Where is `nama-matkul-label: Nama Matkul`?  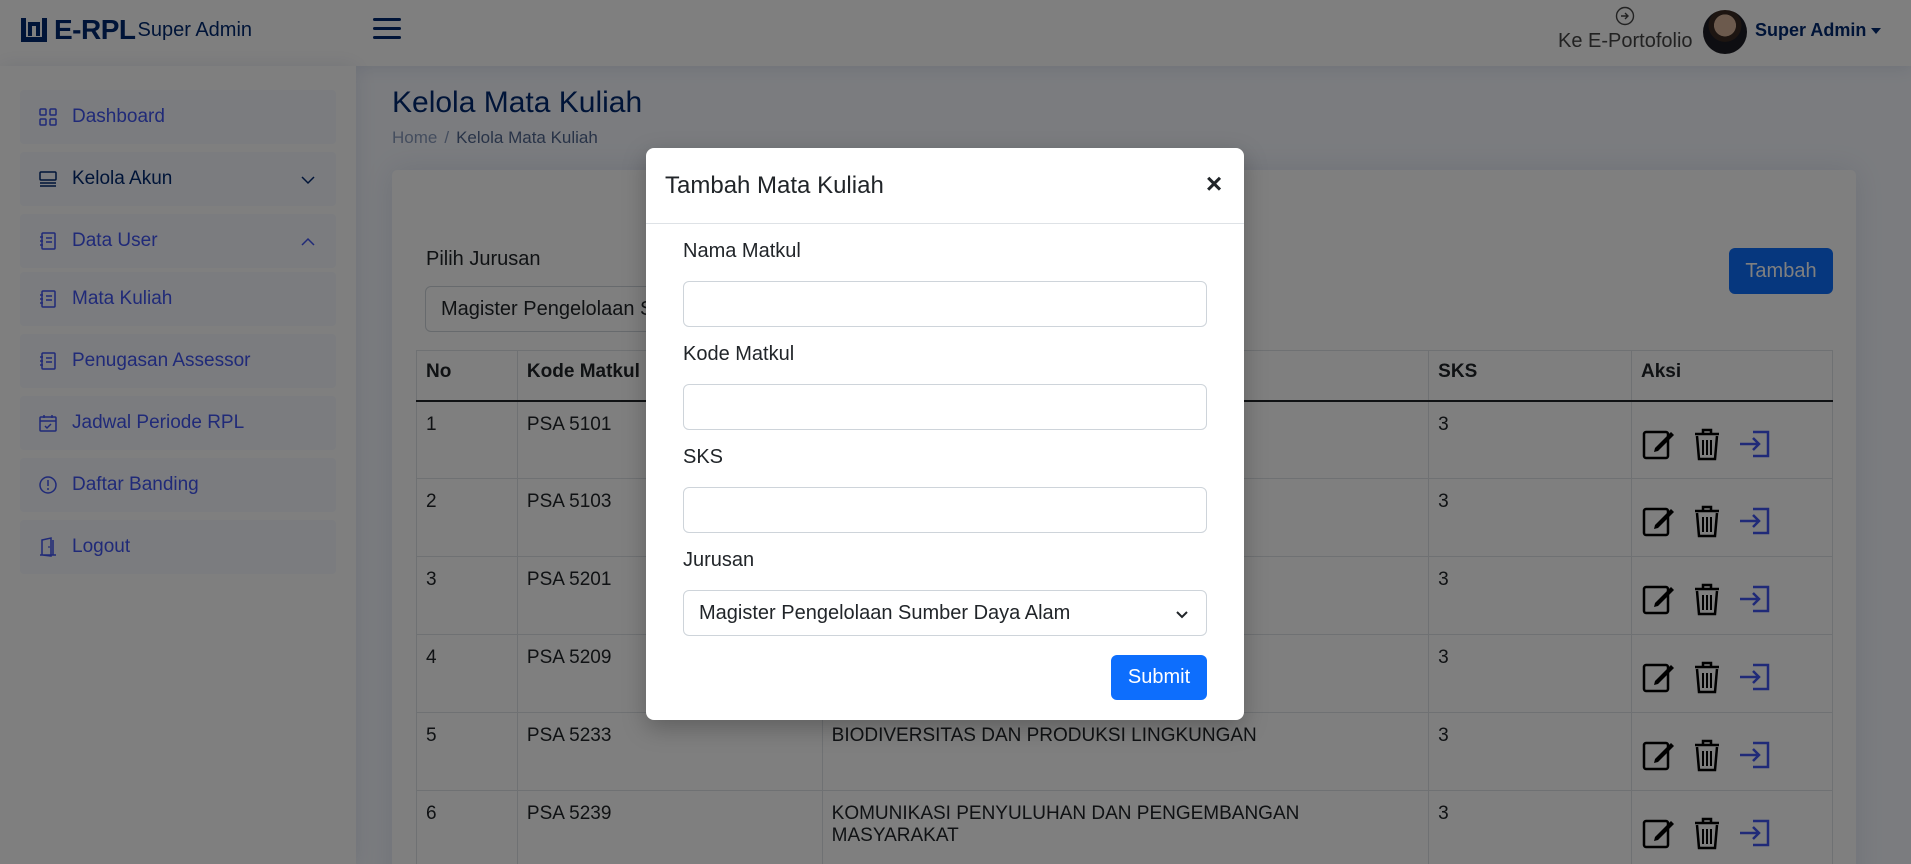 nama-matkul-label: Nama Matkul is located at coordinates (742, 251).